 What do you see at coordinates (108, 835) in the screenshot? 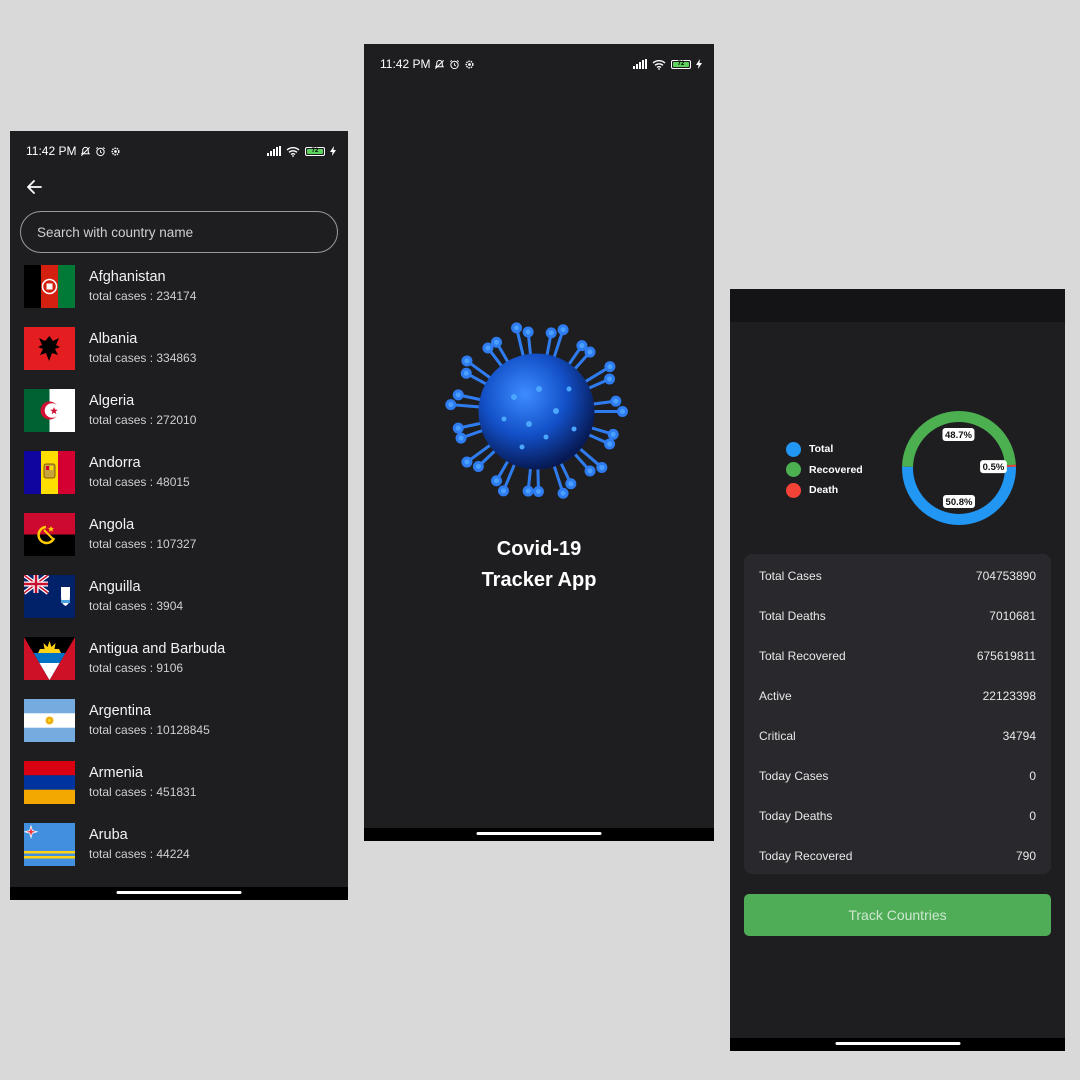
I see `country-name: Aruba` at bounding box center [108, 835].